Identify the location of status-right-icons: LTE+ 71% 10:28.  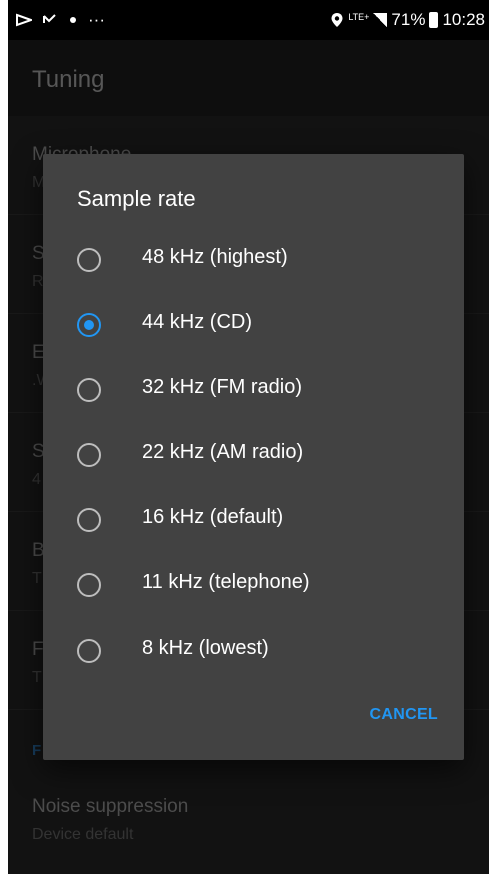
(407, 20).